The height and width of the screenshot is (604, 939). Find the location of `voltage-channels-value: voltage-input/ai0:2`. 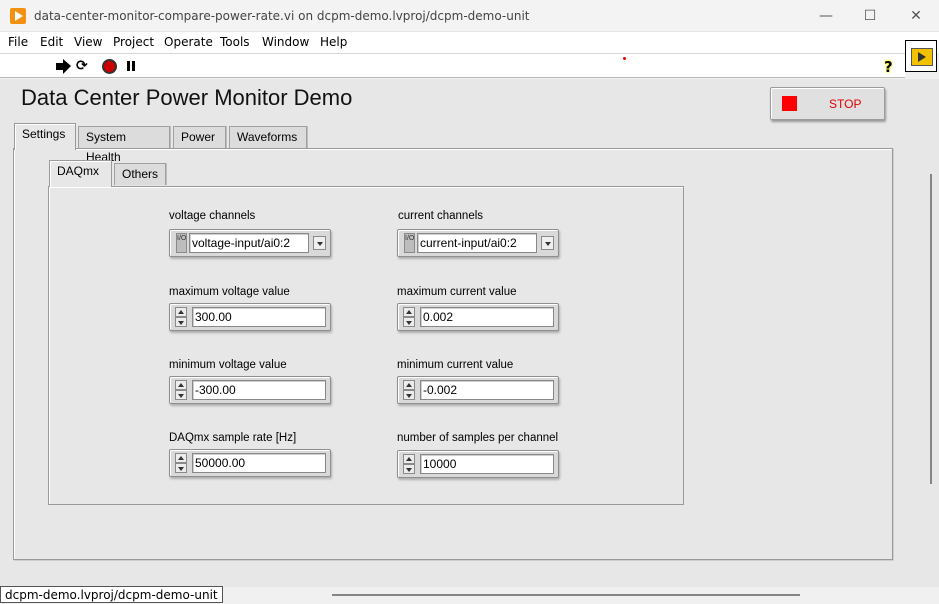

voltage-channels-value: voltage-input/ai0:2 is located at coordinates (249, 243).